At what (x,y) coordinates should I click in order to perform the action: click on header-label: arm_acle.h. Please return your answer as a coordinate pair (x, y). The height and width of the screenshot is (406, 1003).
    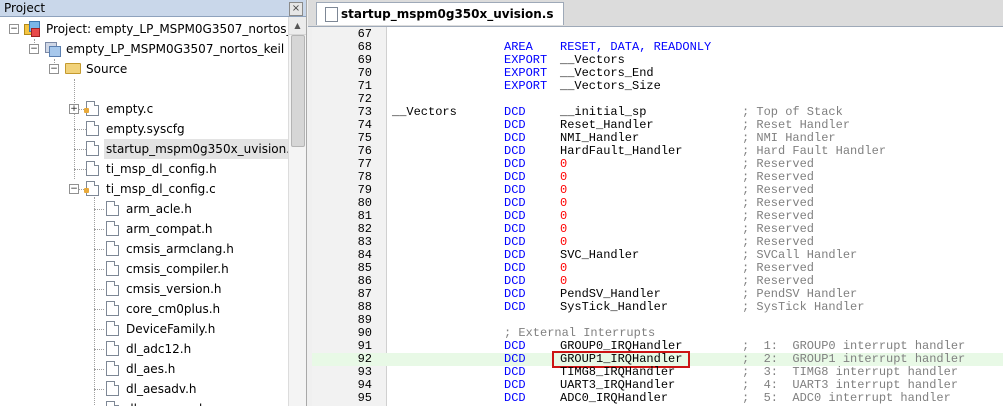
    Looking at the image, I should click on (159, 209).